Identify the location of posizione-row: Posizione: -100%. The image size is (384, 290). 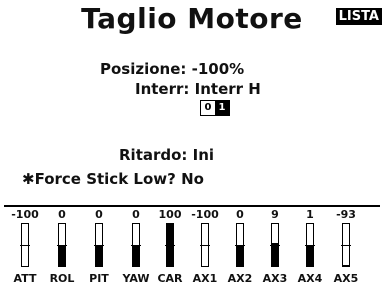
(172, 69).